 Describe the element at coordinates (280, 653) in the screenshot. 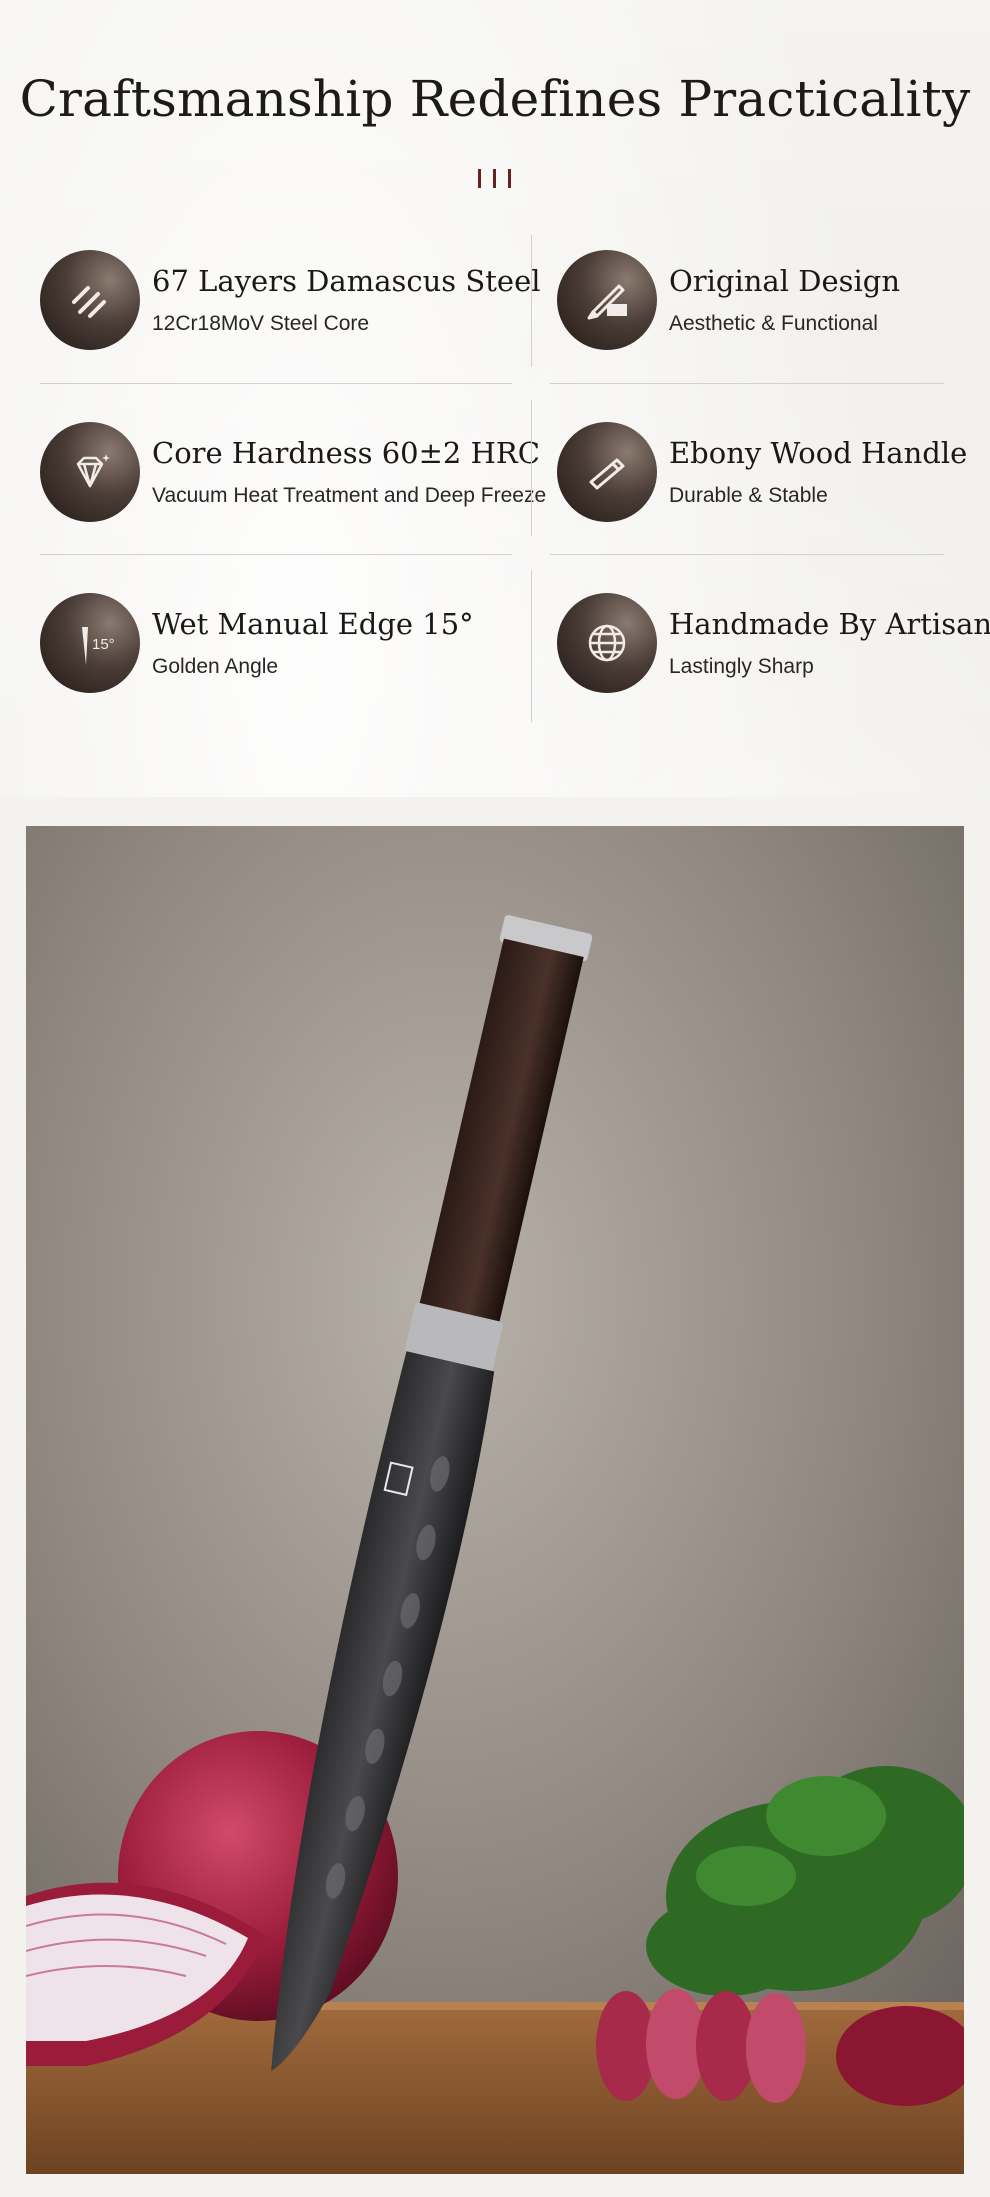

I see `feature-manual-edge: 15° Wet Manual Edge 15° Golden Angle` at that location.